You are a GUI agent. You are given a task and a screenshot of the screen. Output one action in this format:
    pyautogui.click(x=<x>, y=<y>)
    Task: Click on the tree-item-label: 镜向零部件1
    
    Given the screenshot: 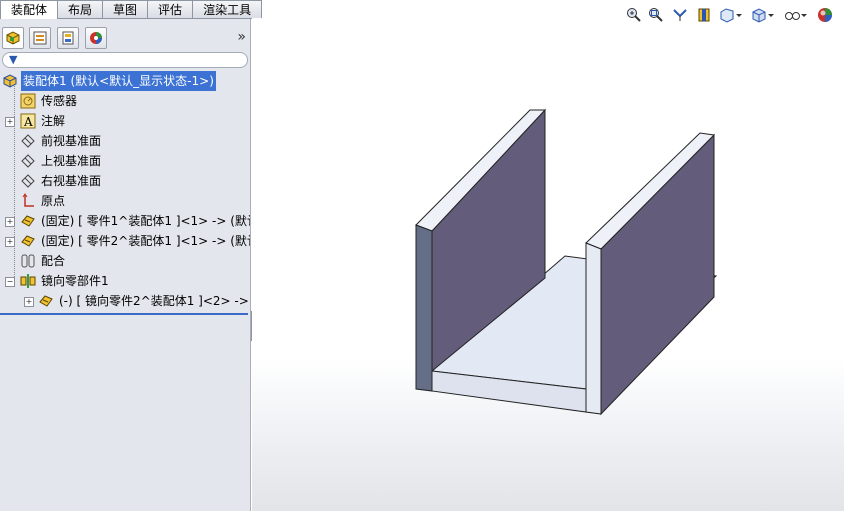 What is the action you would take?
    pyautogui.click(x=75, y=281)
    